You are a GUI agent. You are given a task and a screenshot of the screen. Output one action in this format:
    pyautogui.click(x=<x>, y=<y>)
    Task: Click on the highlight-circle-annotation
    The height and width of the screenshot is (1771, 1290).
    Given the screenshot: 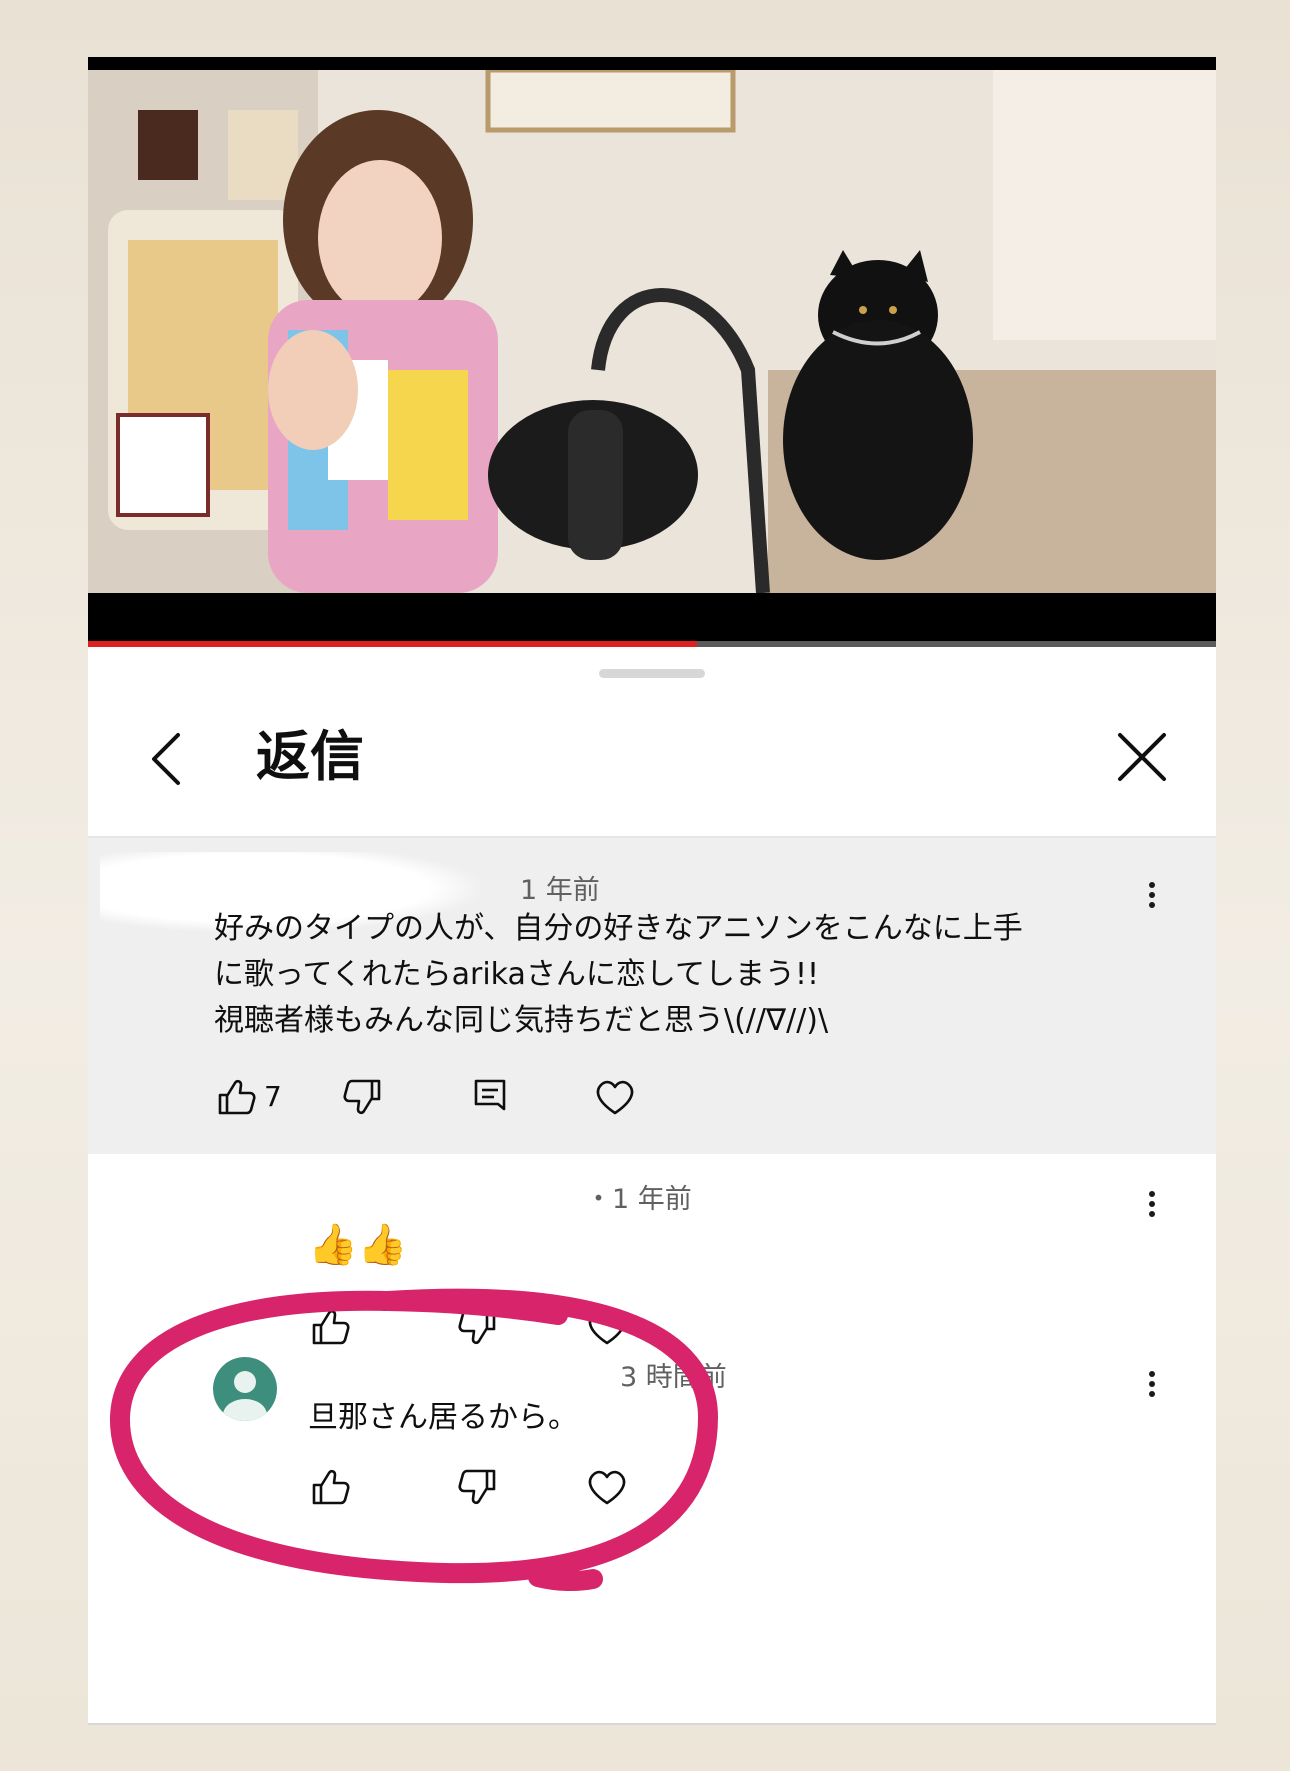 What is the action you would take?
    pyautogui.click(x=413, y=1440)
    